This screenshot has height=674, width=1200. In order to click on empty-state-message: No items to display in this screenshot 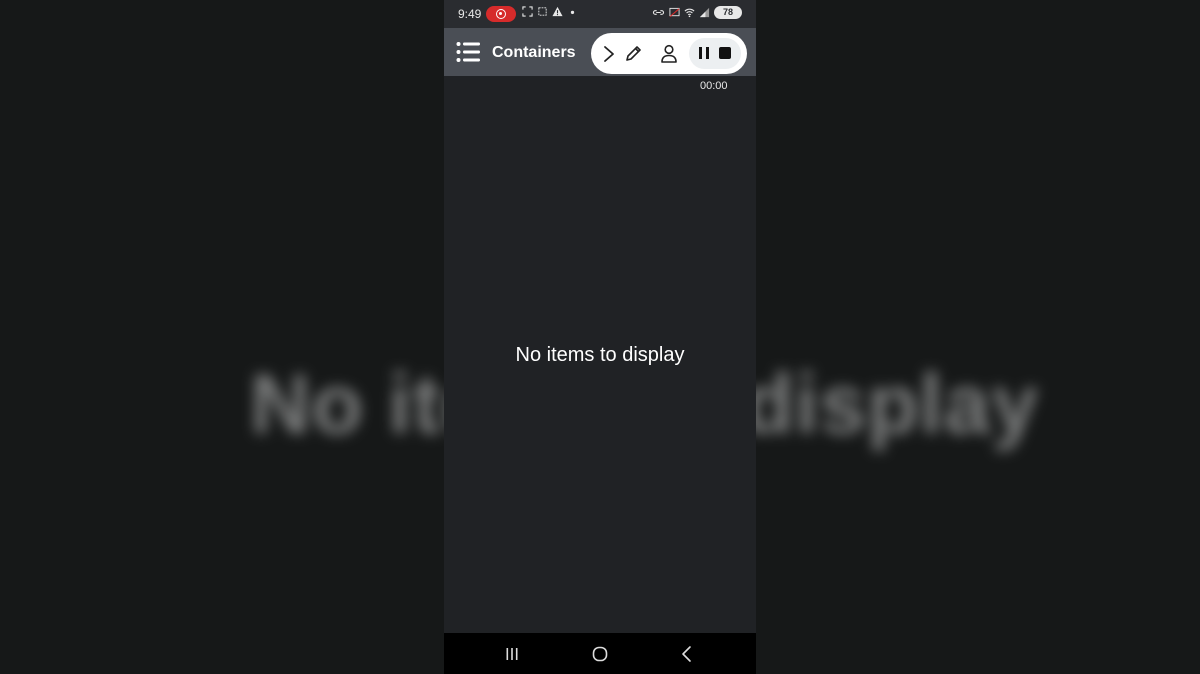, I will do `click(600, 355)`.